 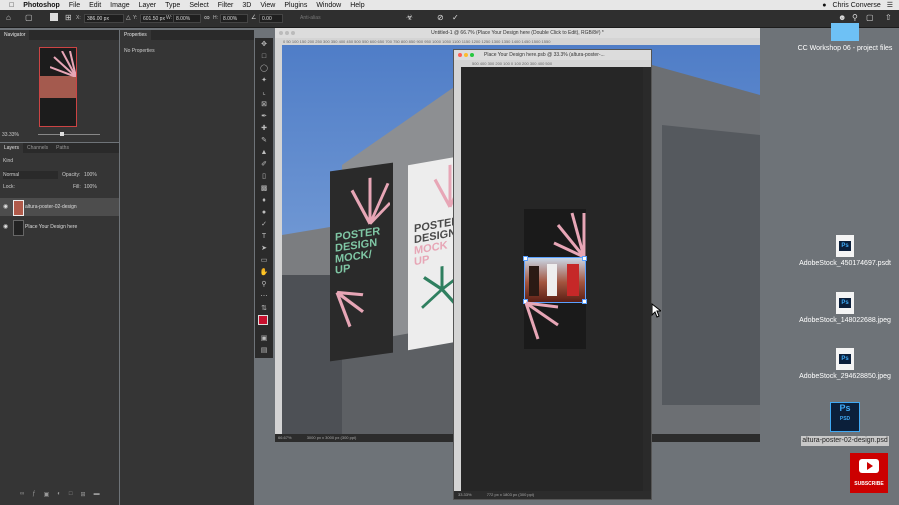 I want to click on user-icon: ☻, so click(x=842, y=17).